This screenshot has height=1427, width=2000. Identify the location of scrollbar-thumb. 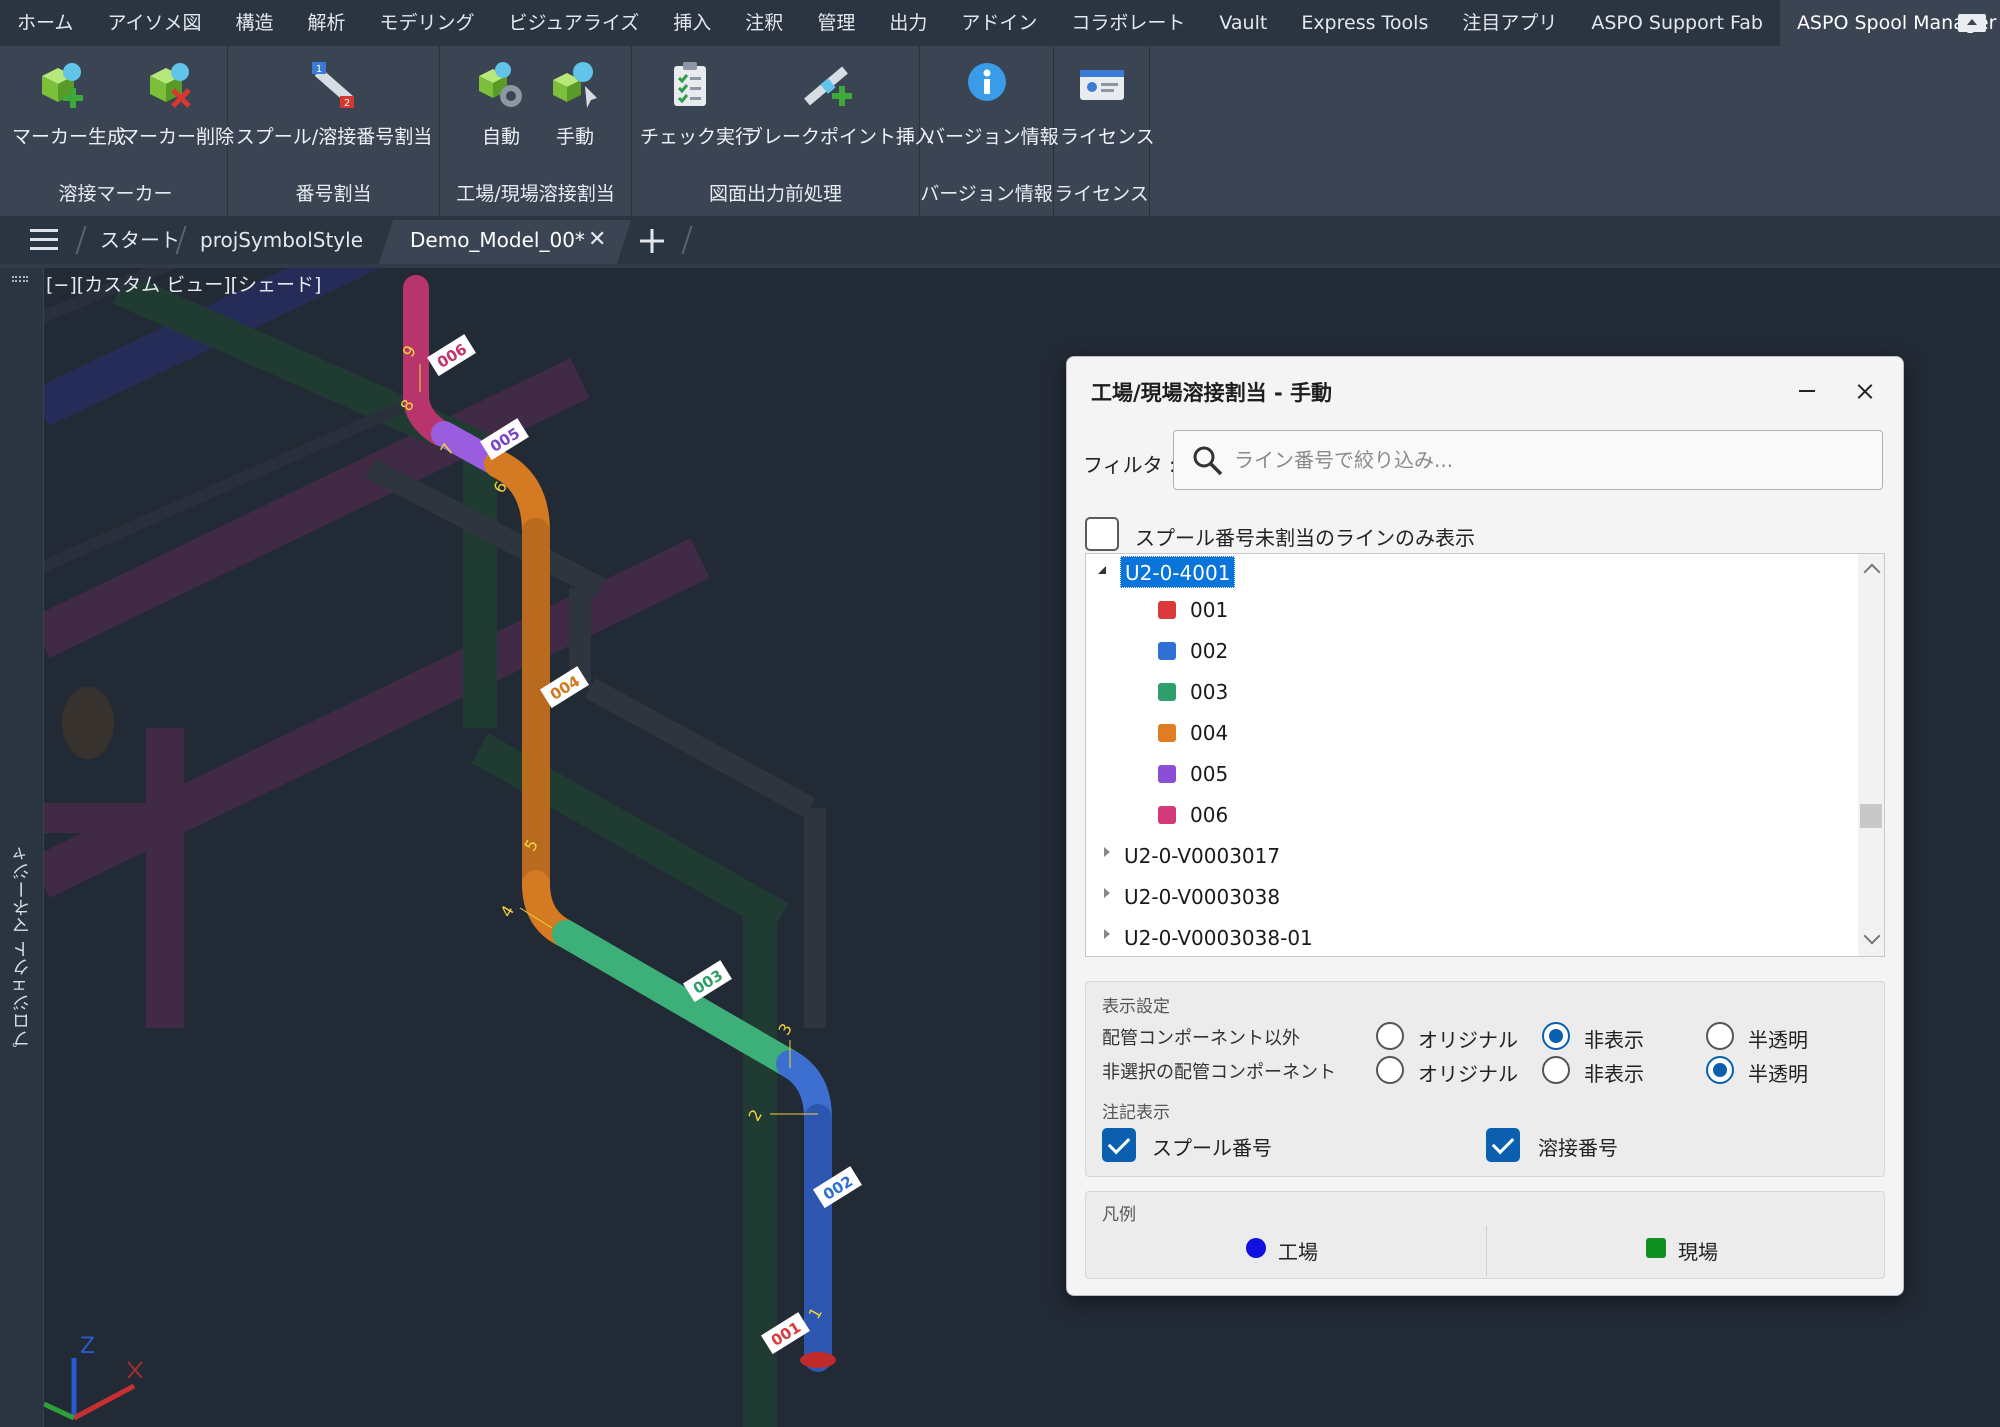
(1871, 816).